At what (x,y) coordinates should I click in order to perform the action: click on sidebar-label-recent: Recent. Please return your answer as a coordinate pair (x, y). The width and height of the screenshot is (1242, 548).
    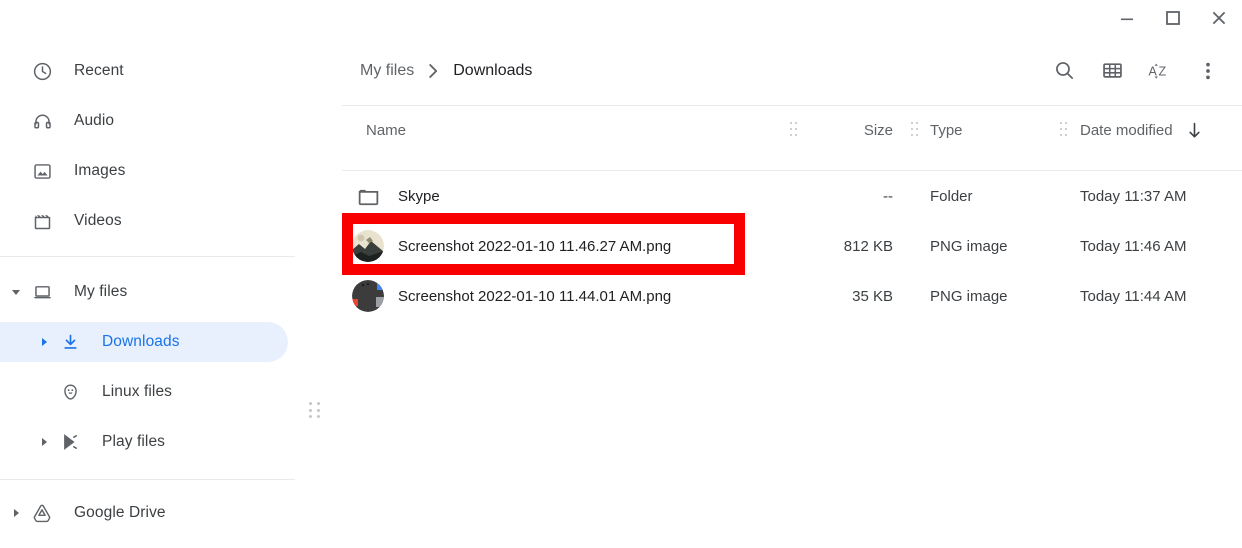
    Looking at the image, I should click on (99, 70).